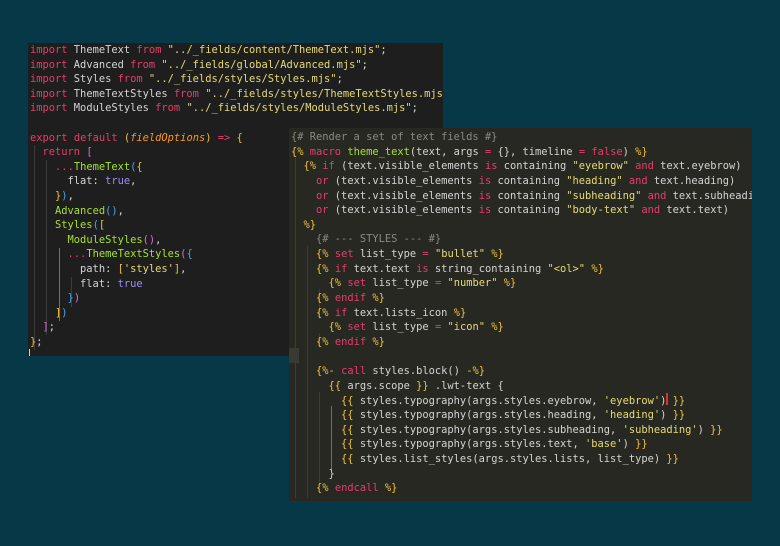 The width and height of the screenshot is (780, 546). Describe the element at coordinates (520, 239) in the screenshot. I see `code-line: {# --- STYLES --- #}` at that location.